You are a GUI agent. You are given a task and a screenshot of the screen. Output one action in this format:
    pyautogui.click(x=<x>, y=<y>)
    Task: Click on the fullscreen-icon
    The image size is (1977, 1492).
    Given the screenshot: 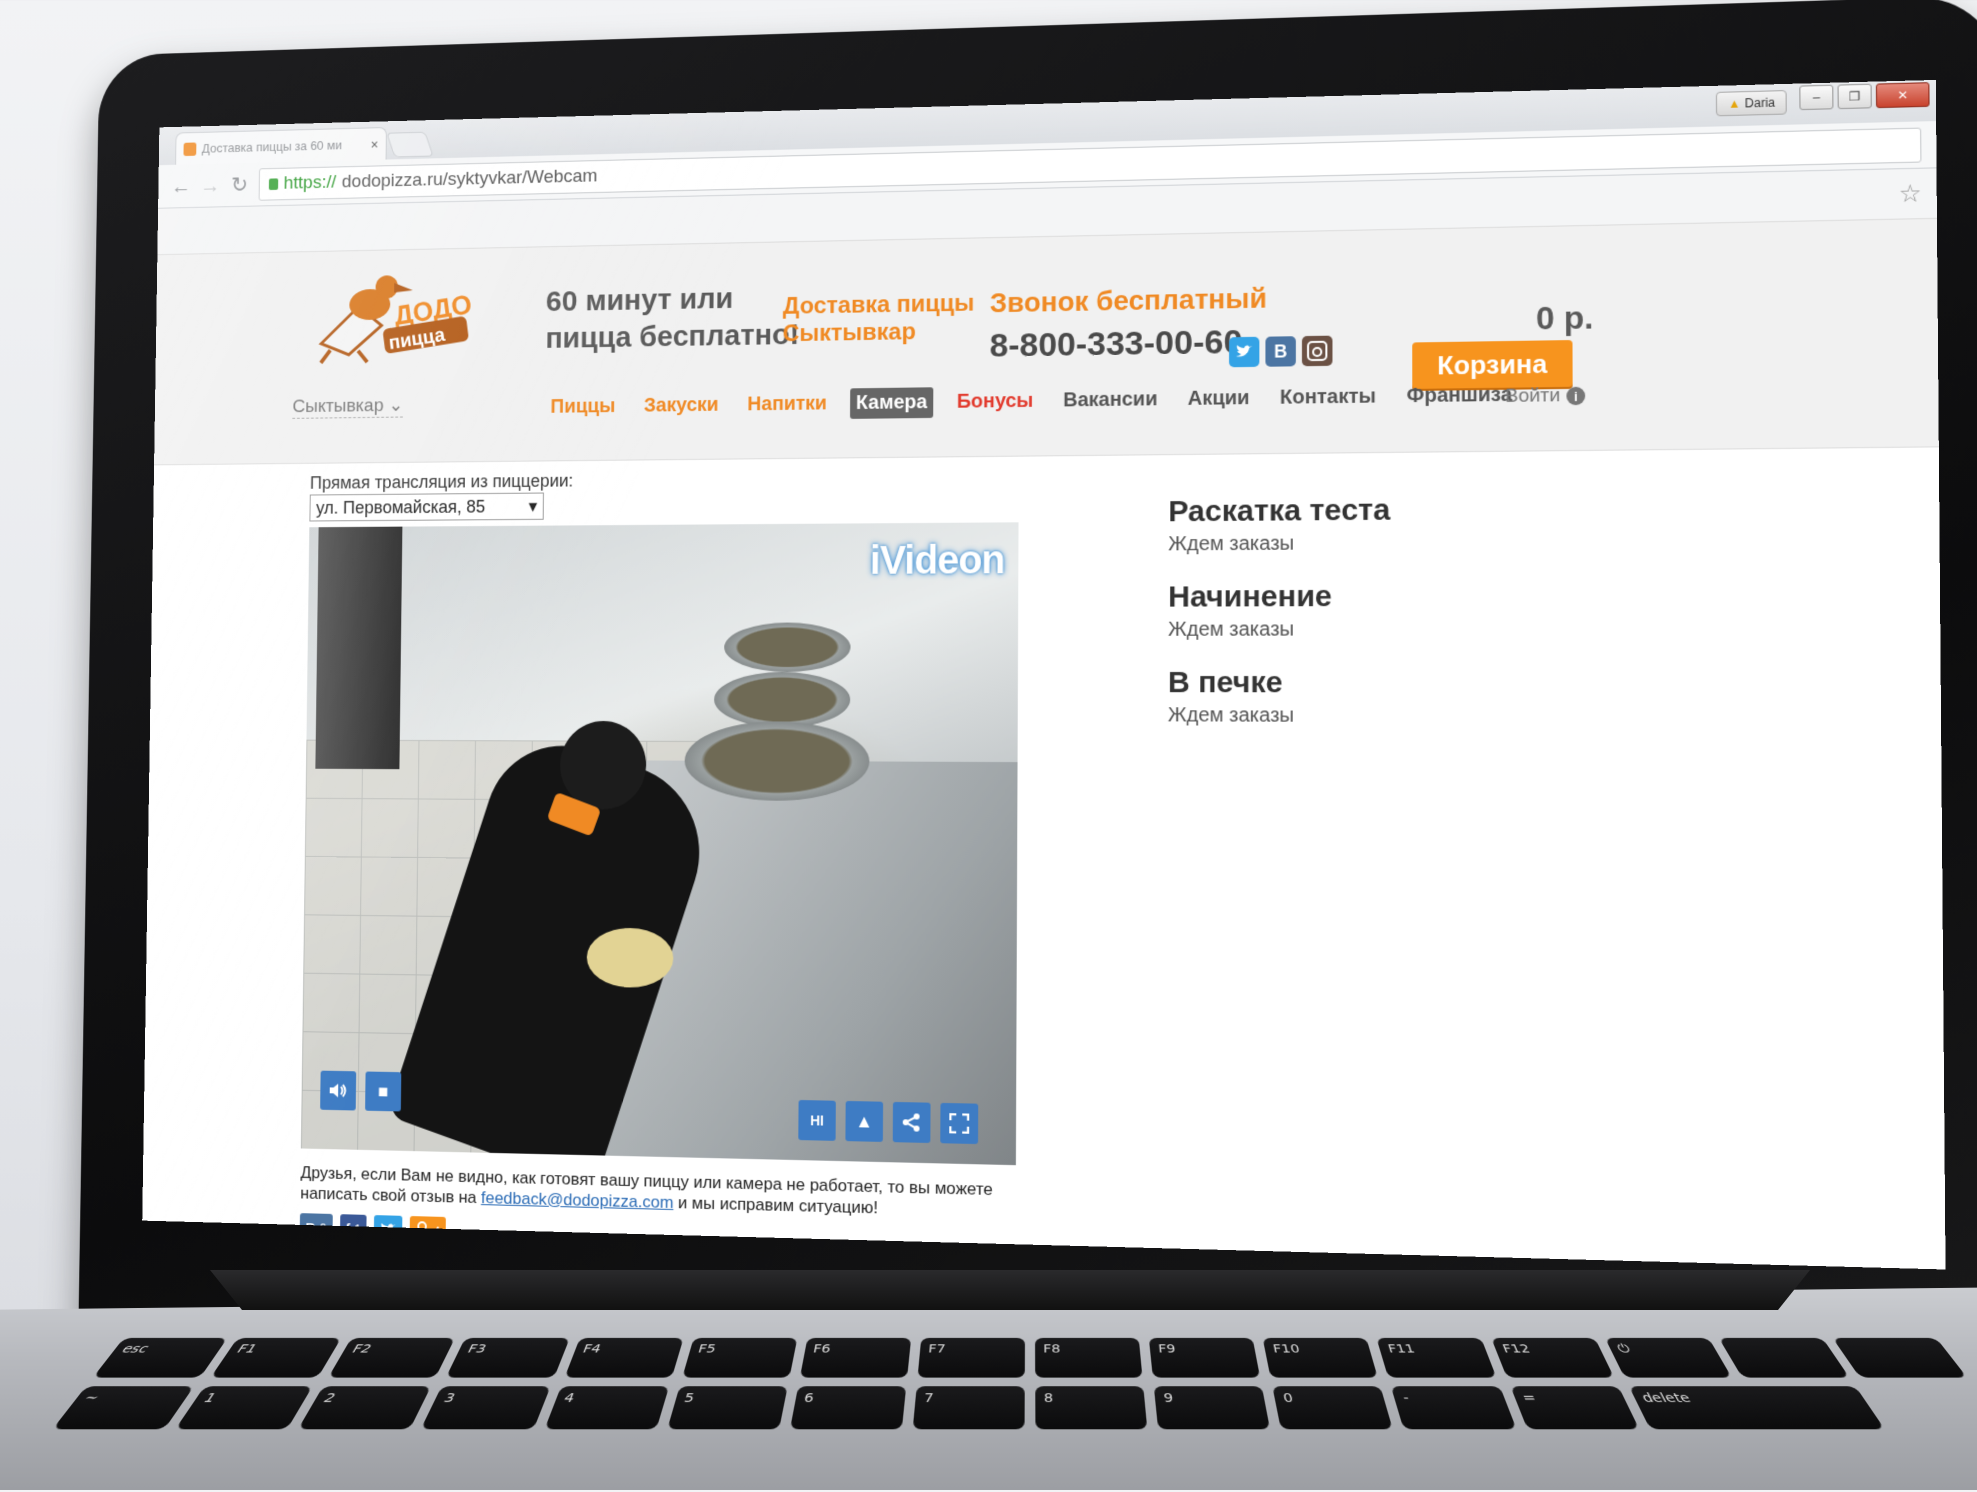 What is the action you would take?
    pyautogui.click(x=959, y=1123)
    